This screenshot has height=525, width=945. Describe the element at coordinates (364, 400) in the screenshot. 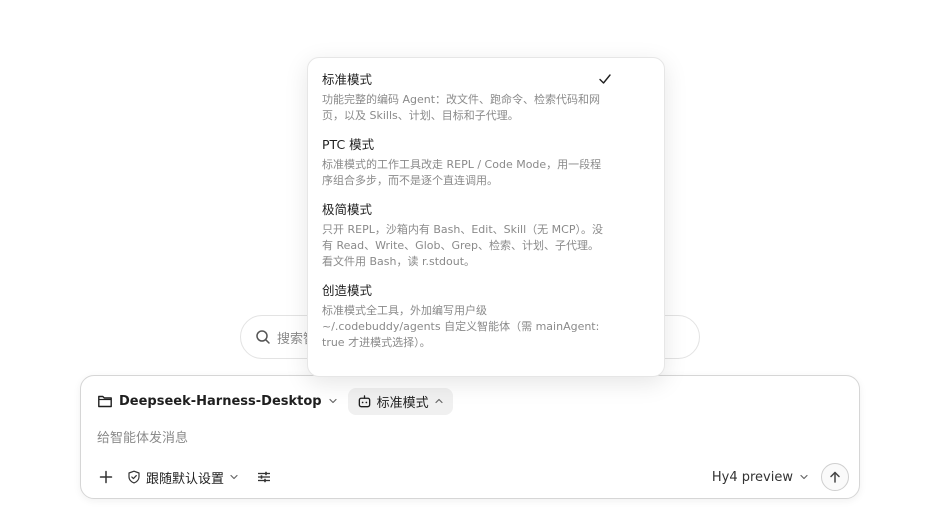

I see `bot-icon` at that location.